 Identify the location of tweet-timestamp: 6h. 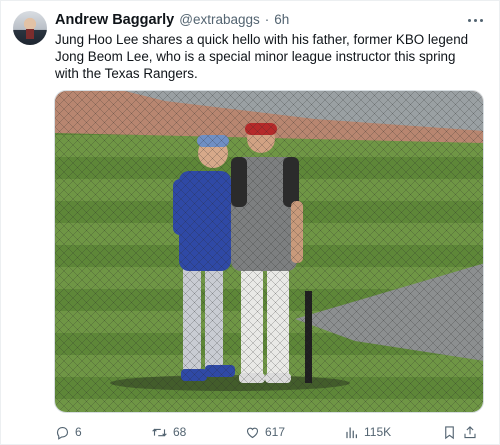
(281, 19).